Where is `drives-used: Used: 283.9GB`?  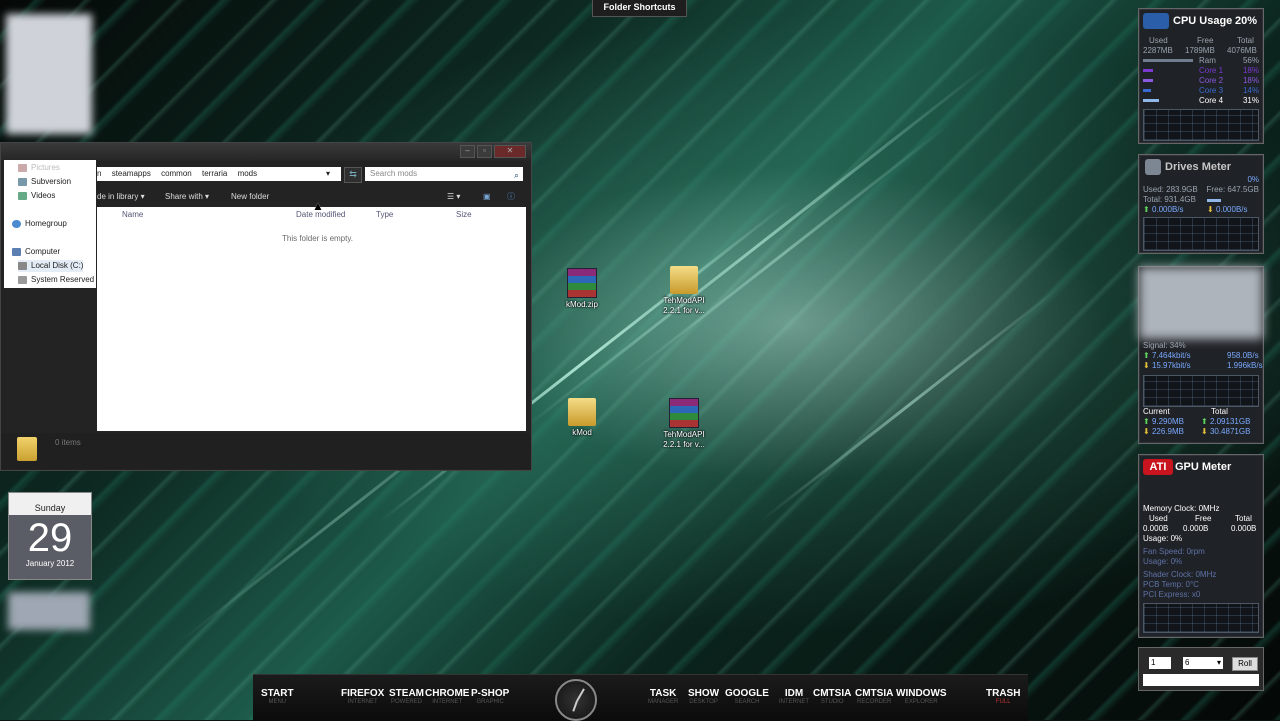
drives-used: Used: 283.9GB is located at coordinates (1170, 189).